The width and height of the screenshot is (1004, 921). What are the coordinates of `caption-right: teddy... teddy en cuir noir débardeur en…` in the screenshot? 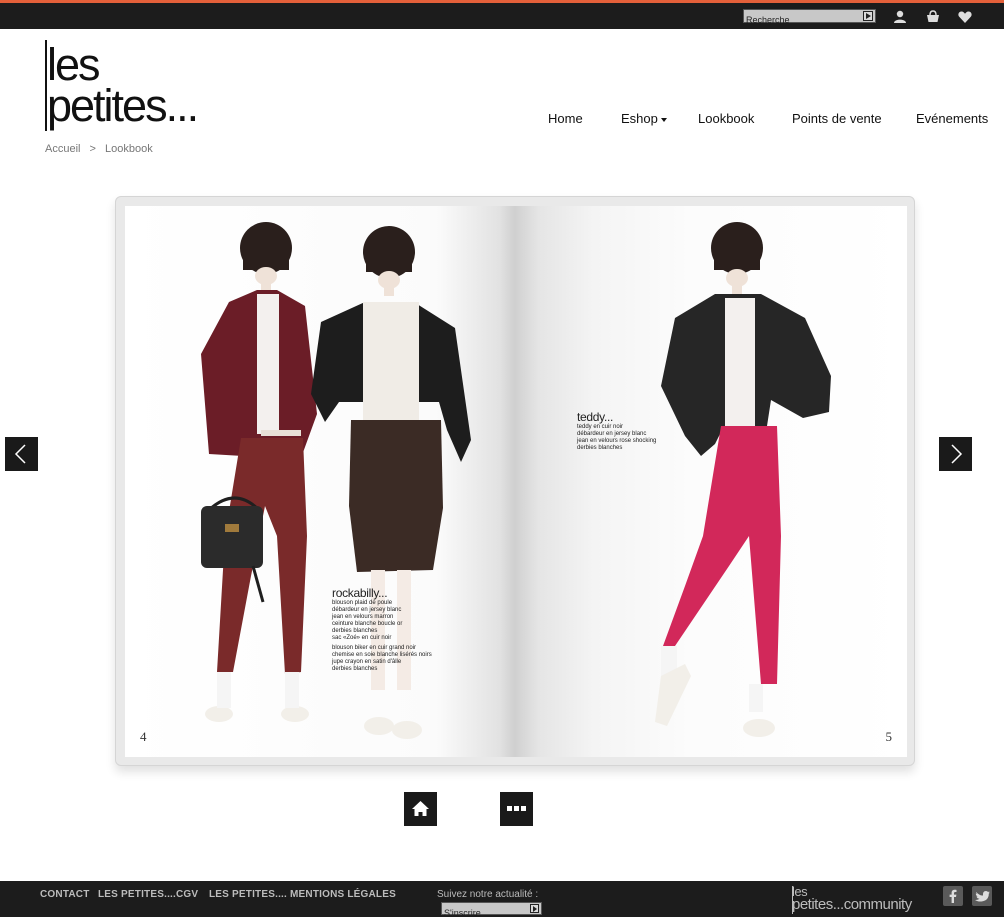 It's located at (637, 431).